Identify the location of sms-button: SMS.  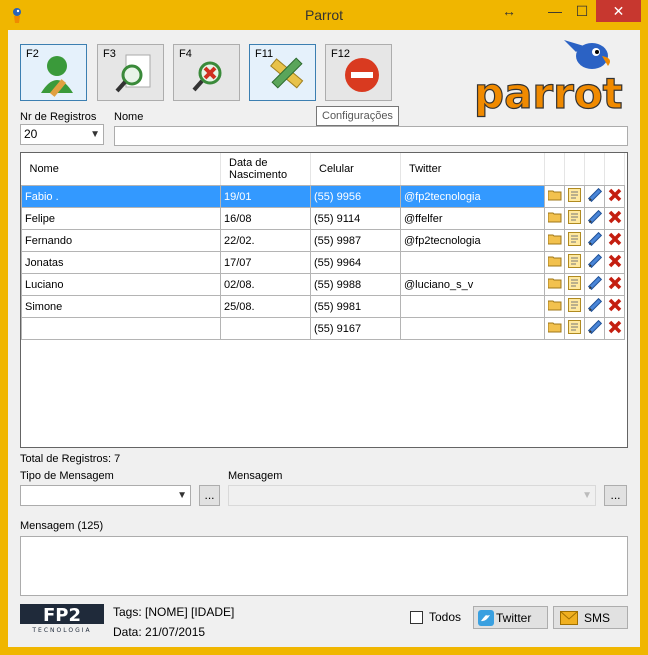
(590, 617).